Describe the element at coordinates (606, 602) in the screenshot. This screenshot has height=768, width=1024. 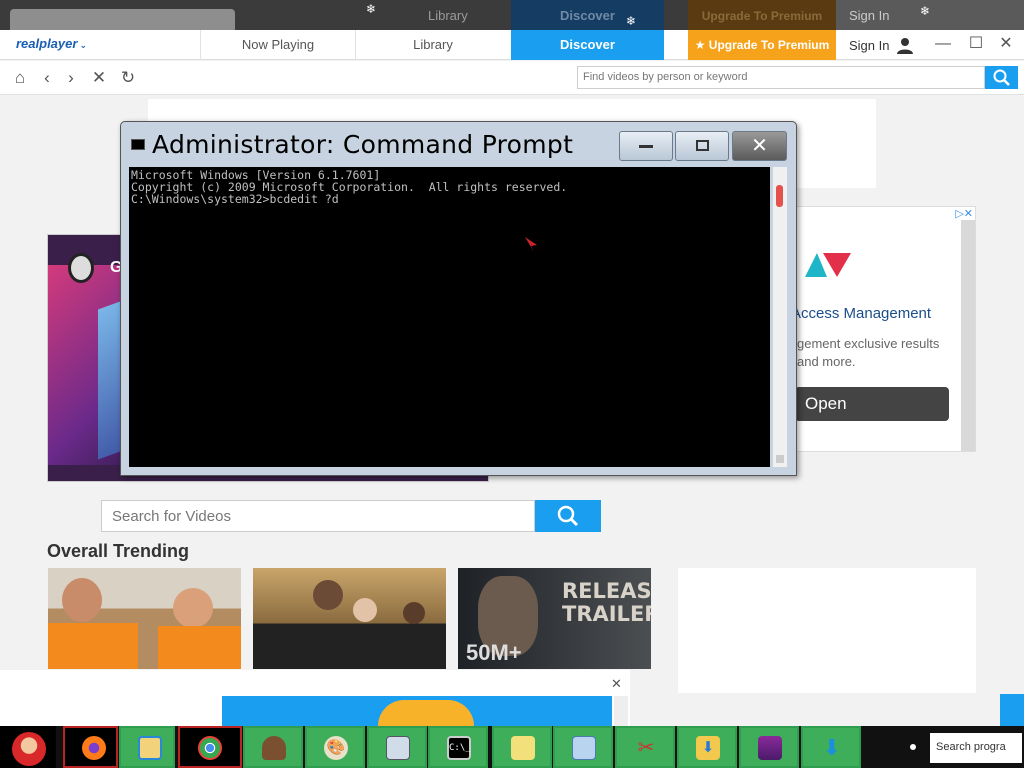
I see `thumbnail-text: RELEASE TRAILER` at that location.